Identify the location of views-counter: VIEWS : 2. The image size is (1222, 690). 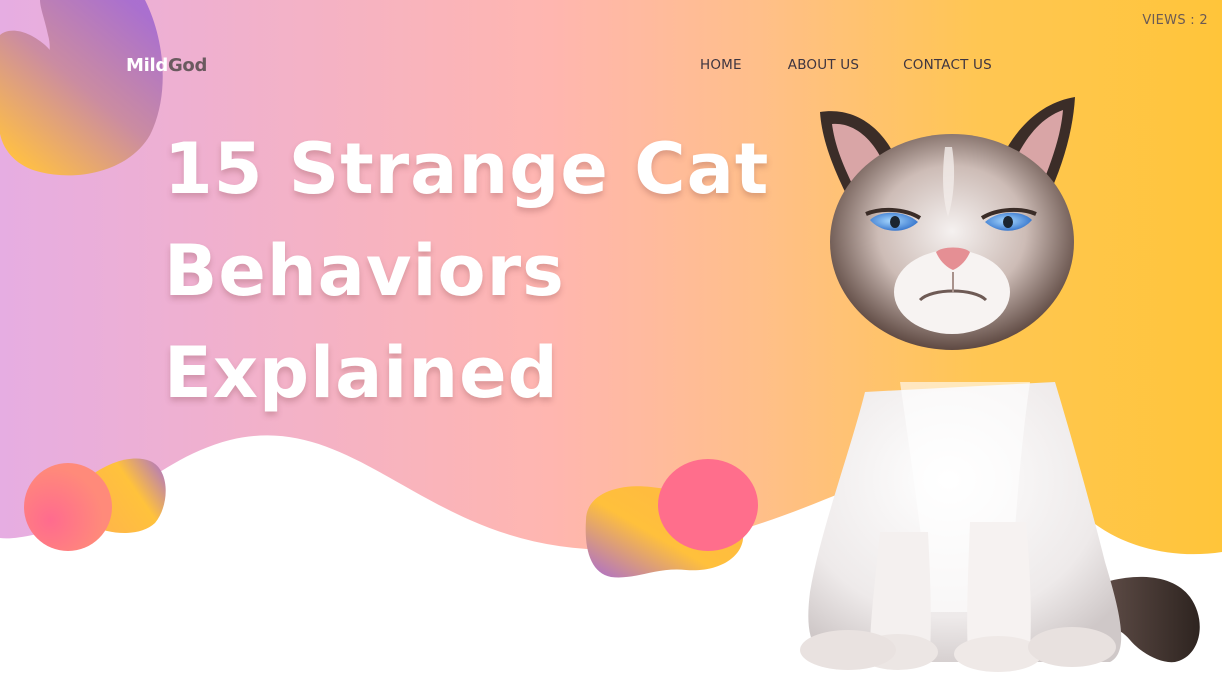
(1175, 20).